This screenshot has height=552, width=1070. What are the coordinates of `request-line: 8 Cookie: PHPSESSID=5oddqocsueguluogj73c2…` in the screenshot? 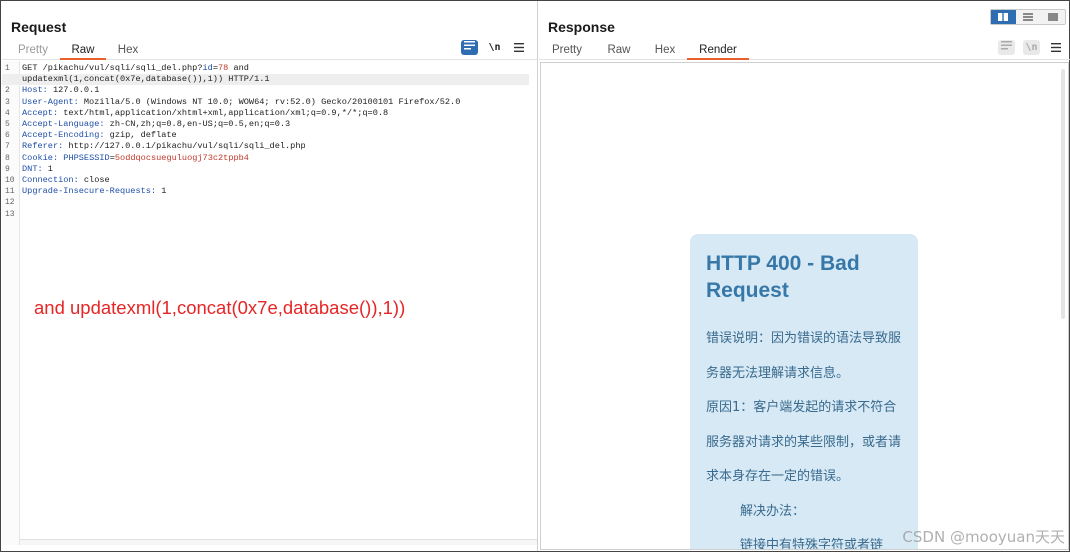 It's located at (265, 158).